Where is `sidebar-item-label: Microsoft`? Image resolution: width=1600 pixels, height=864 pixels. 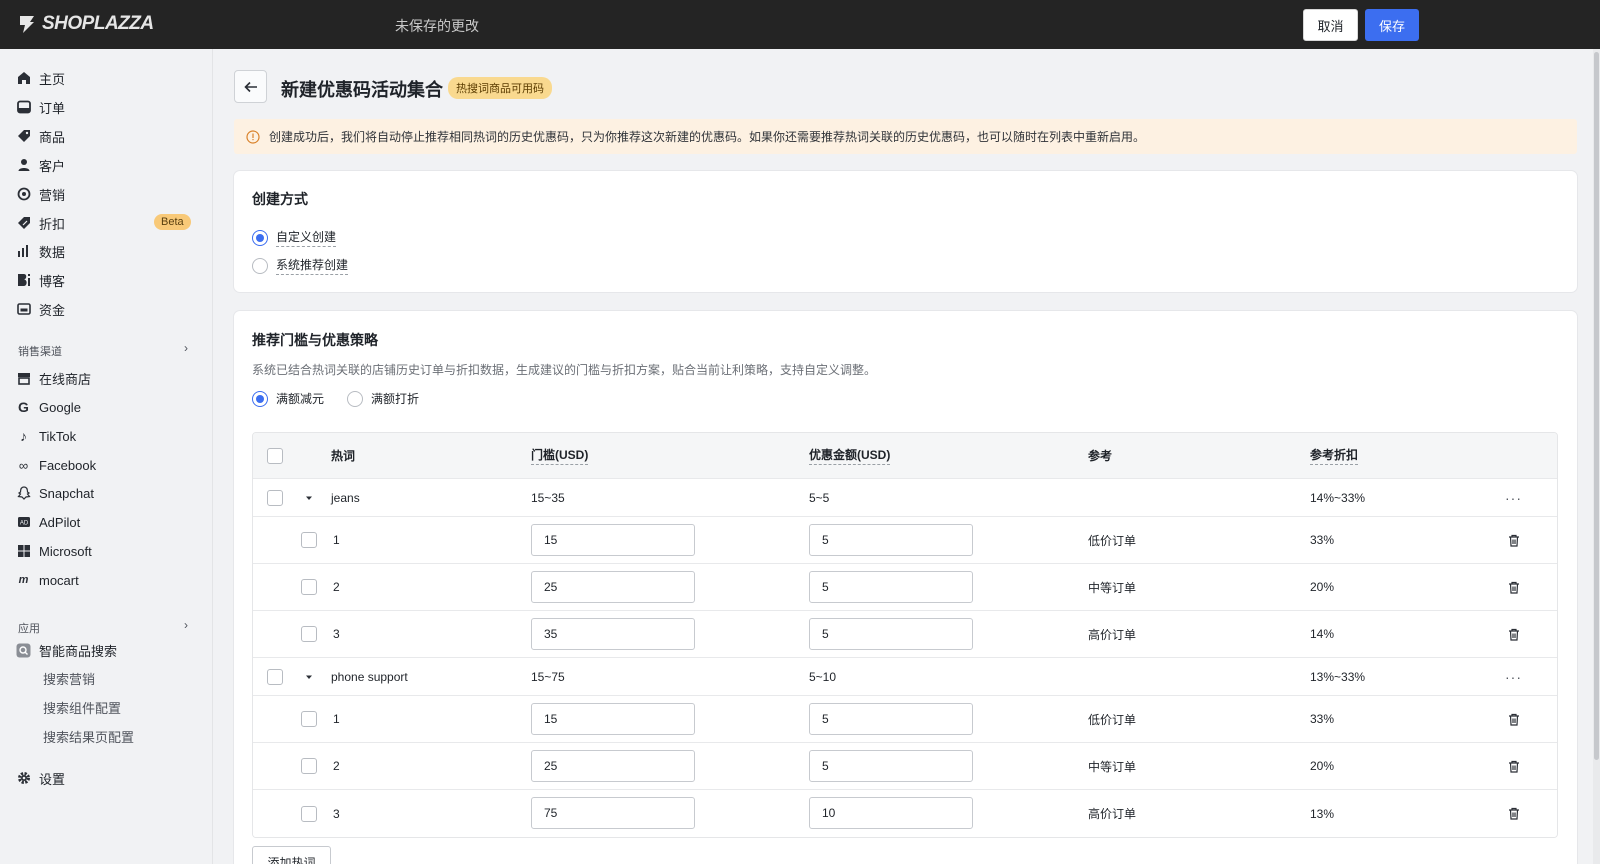
sidebar-item-label: Microsoft is located at coordinates (65, 551).